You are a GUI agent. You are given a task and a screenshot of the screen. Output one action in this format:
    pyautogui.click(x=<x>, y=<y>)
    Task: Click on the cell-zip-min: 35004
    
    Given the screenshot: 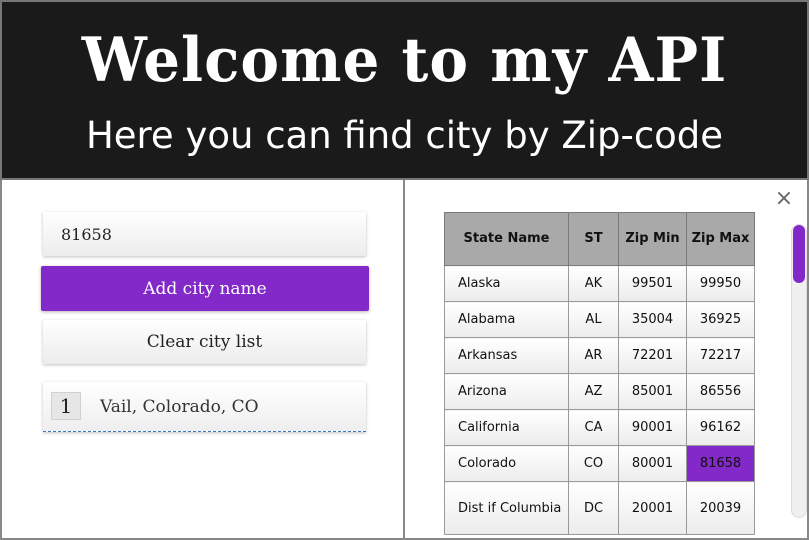 What is the action you would take?
    pyautogui.click(x=652, y=319)
    